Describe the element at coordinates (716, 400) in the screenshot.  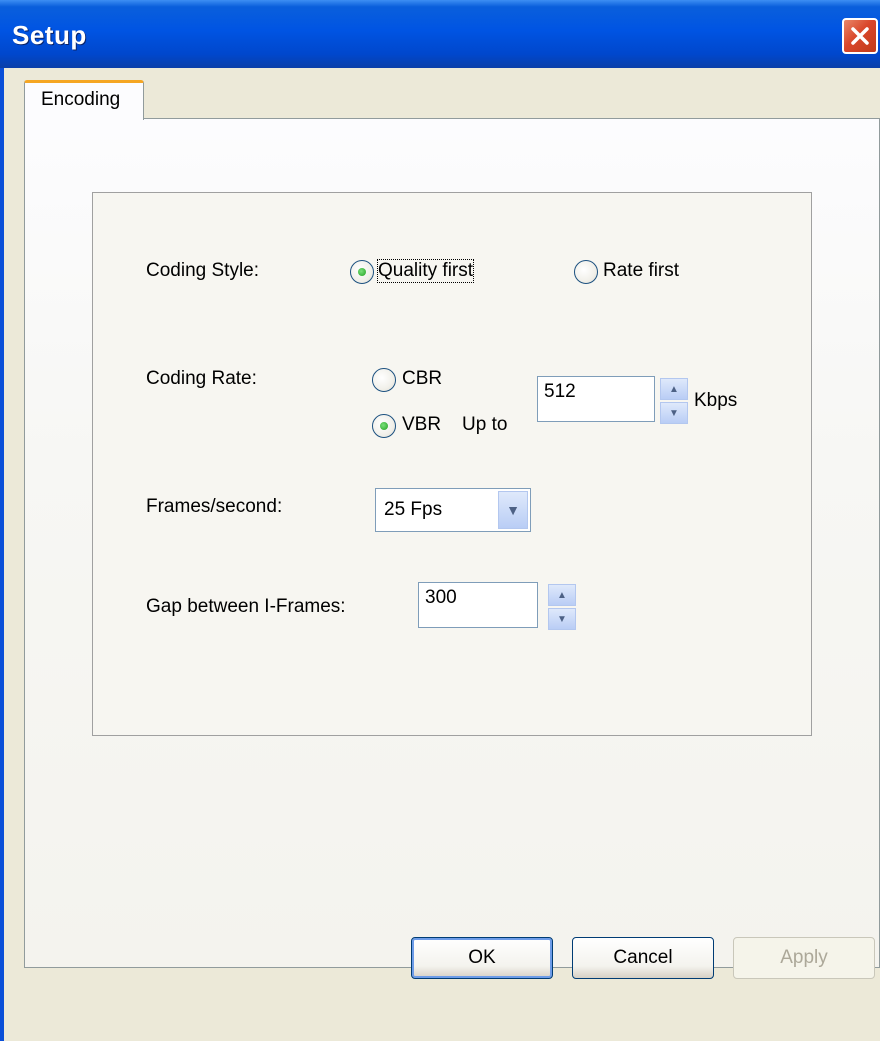
I see `bitrate-unit: Kbps` at that location.